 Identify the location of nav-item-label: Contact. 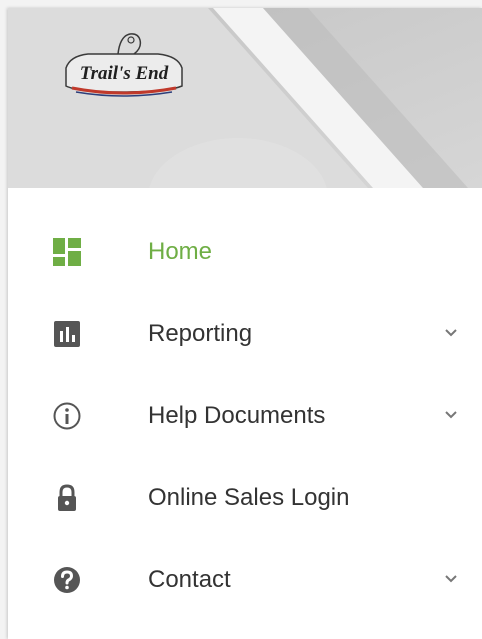
(189, 579).